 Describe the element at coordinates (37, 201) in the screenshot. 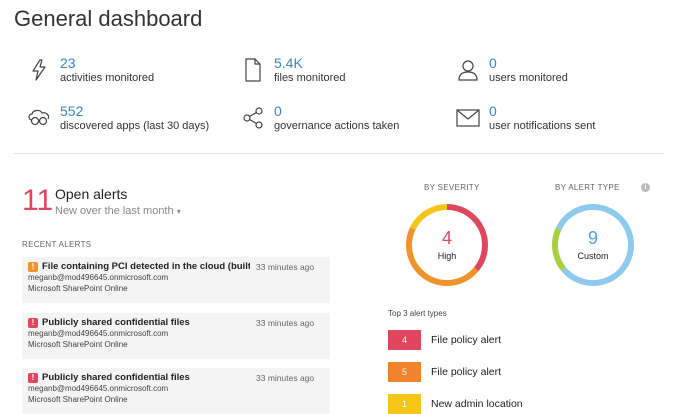

I see `open-alerts-count: 11` at that location.